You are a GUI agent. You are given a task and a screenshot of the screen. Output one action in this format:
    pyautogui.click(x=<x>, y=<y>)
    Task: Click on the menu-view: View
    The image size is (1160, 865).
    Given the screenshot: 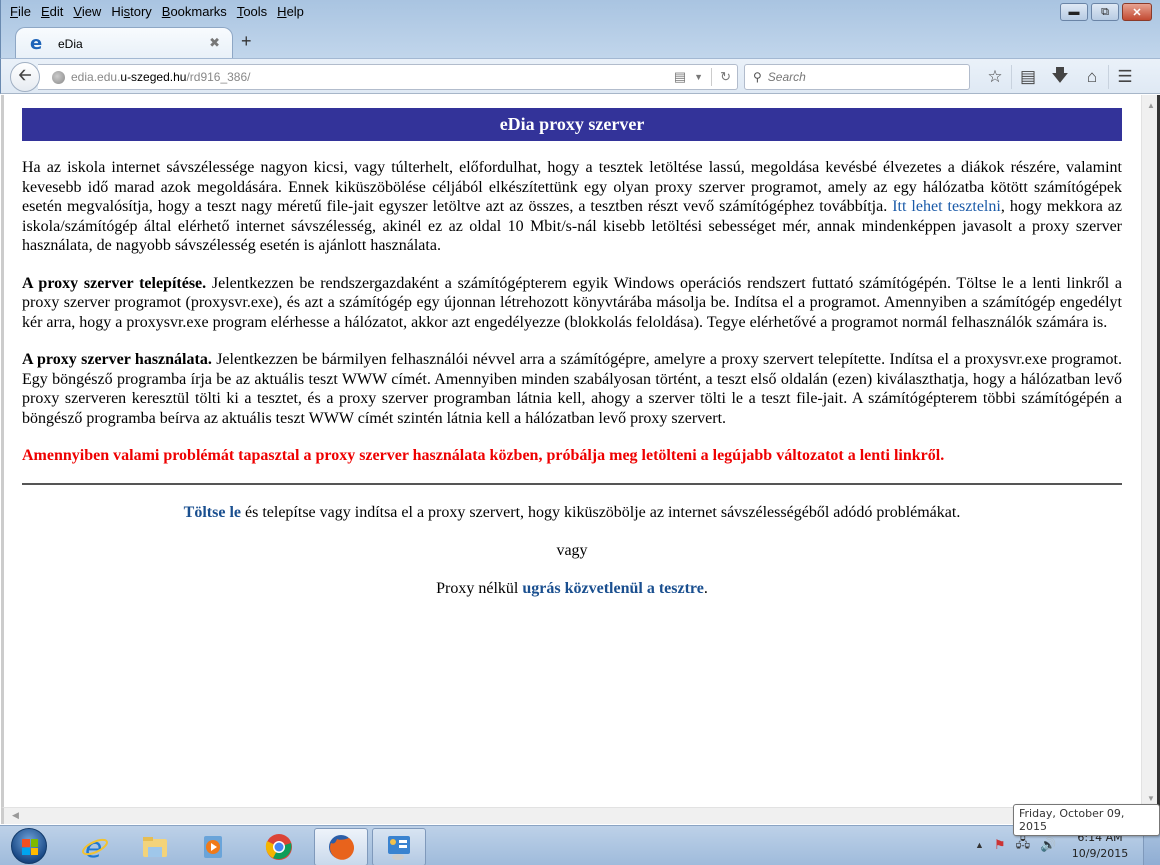 What is the action you would take?
    pyautogui.click(x=87, y=12)
    